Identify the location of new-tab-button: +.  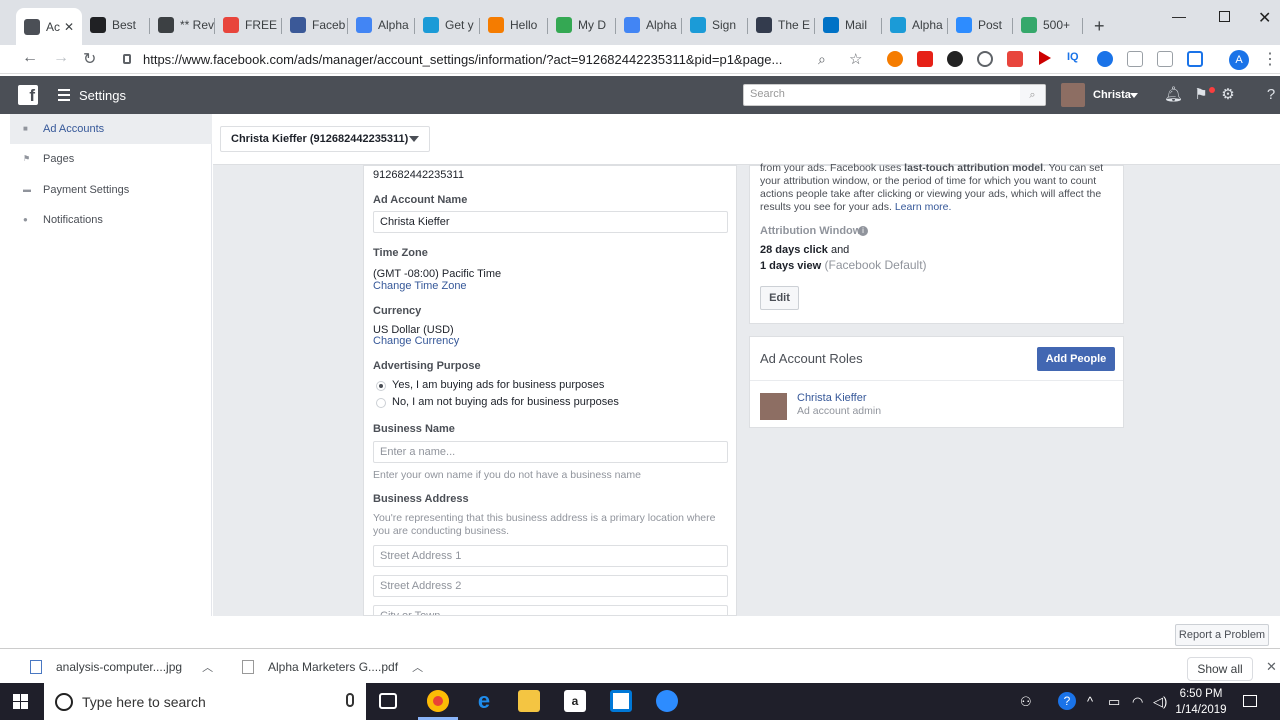
(1099, 26).